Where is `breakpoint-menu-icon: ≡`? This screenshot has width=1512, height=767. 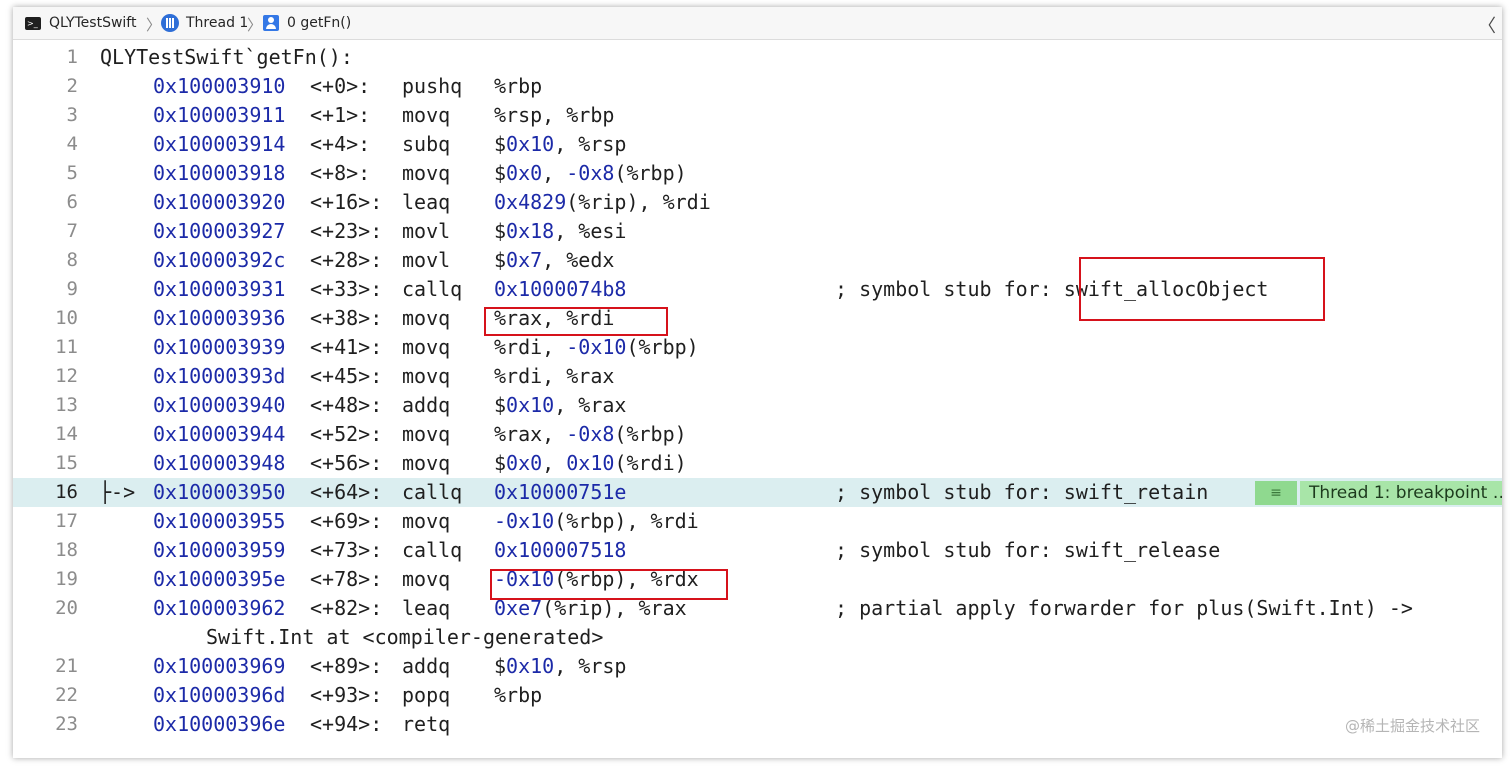
breakpoint-menu-icon: ≡ is located at coordinates (1276, 493).